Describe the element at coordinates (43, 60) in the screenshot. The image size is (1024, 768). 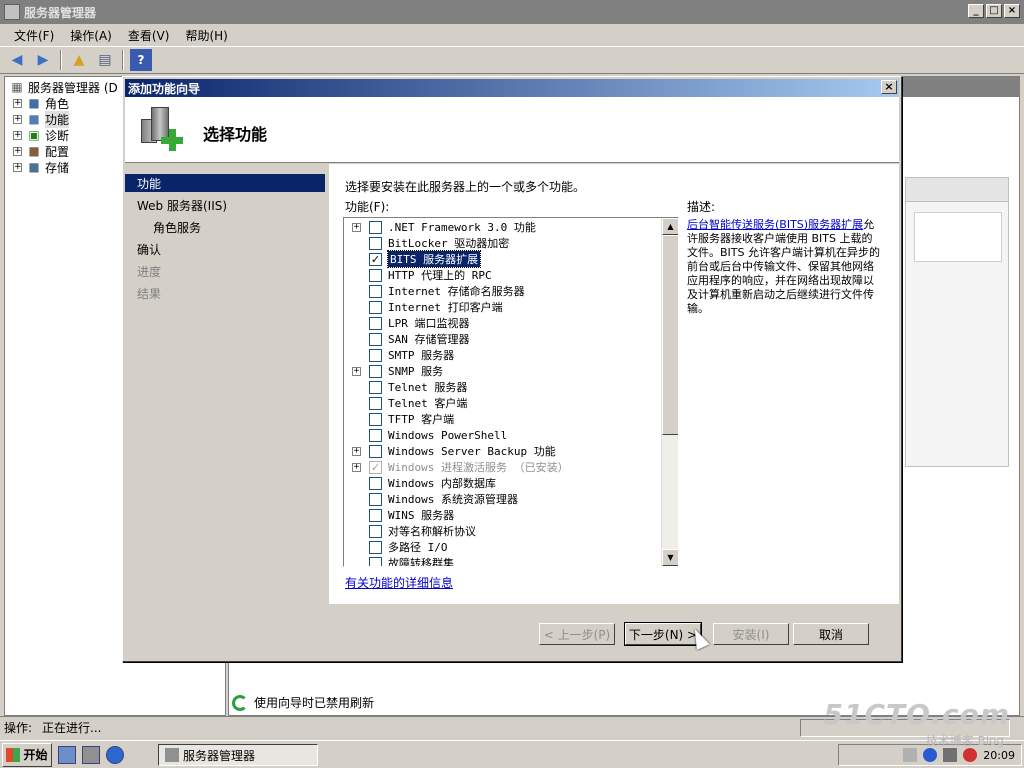
I see `forward-arrow-icon: ▶` at that location.